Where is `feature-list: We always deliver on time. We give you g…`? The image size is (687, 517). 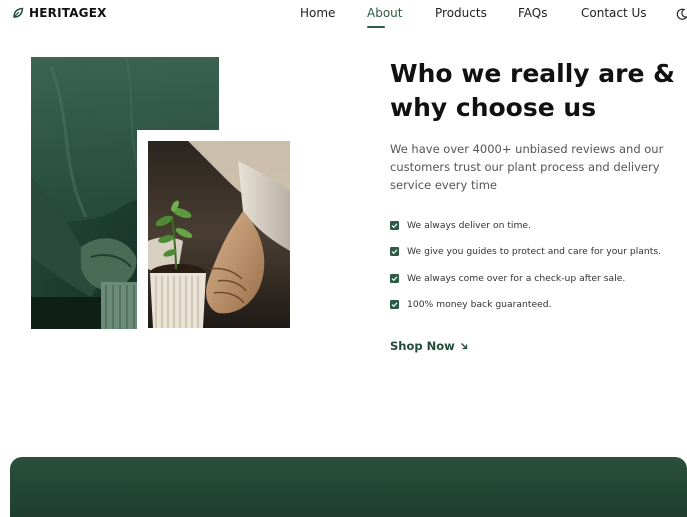 feature-list: We always deliver on time. We give you g… is located at coordinates (538, 265).